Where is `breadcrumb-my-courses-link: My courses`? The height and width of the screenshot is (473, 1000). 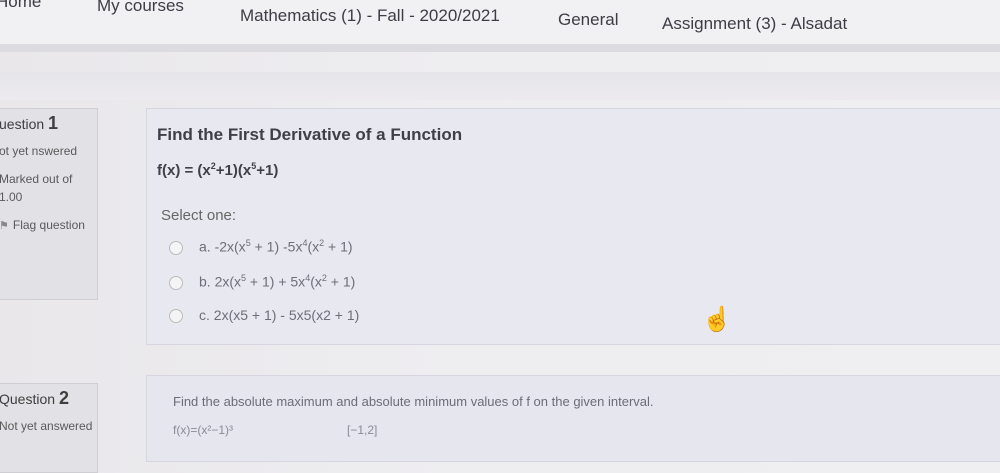
breadcrumb-my-courses-link: My courses is located at coordinates (140, 8).